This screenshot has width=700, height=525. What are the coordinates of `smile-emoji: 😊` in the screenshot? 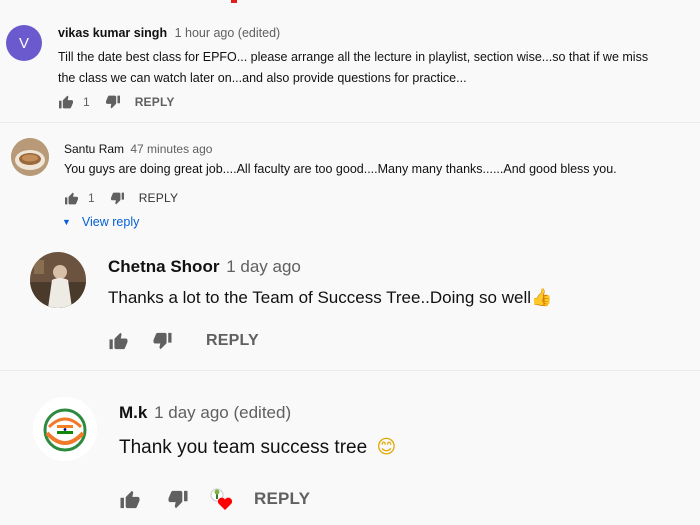 It's located at (386, 447).